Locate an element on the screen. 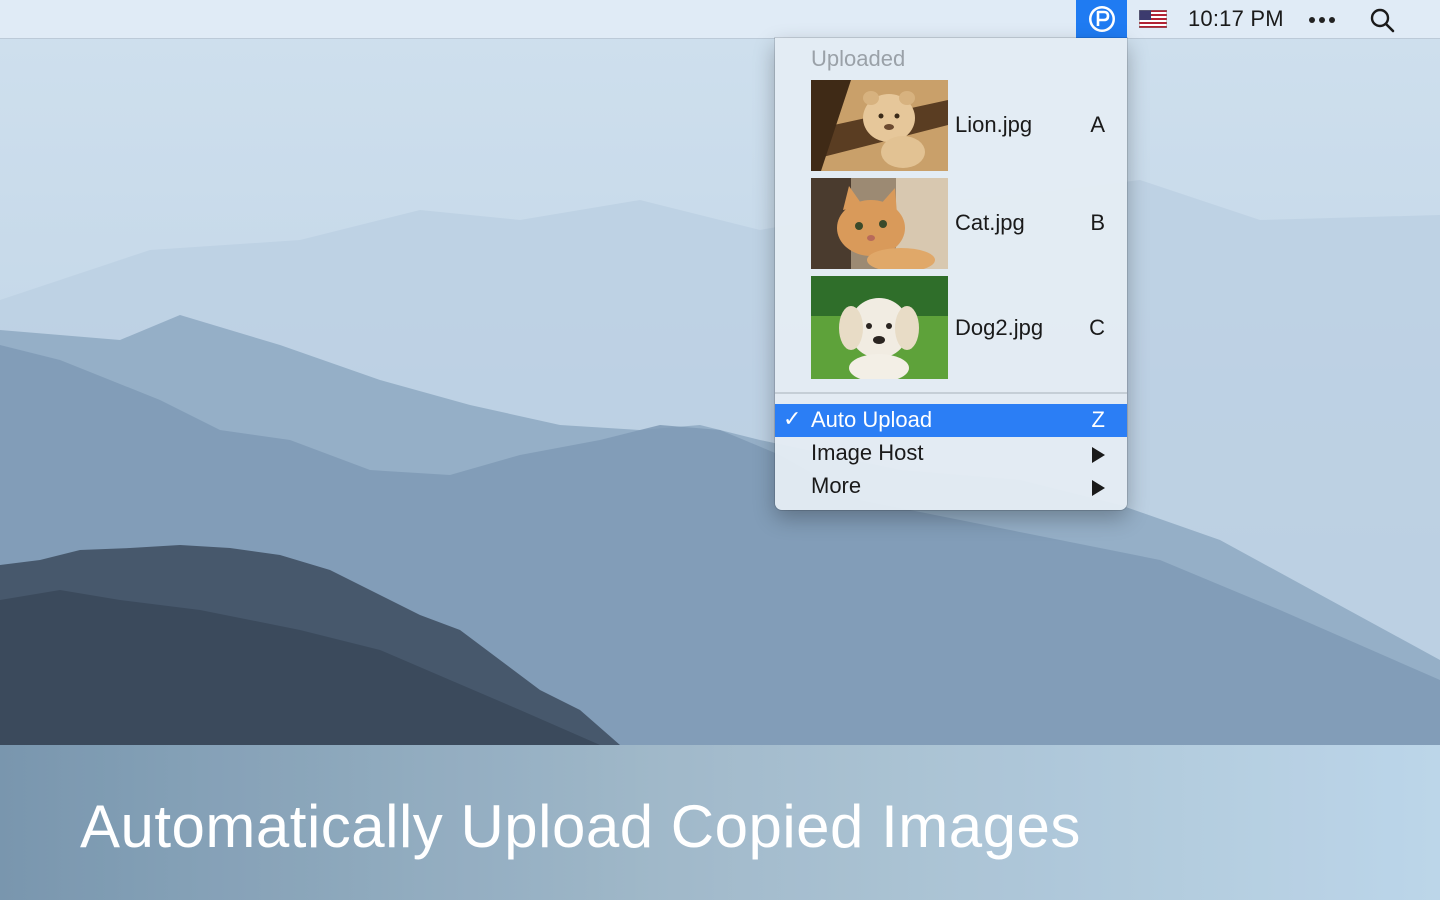 The image size is (1440, 900). uploaded-item-shortcut: C is located at coordinates (1097, 327).